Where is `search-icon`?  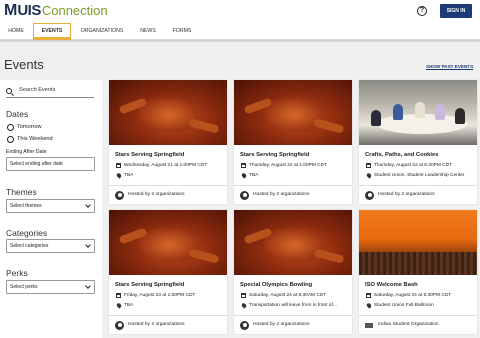 search-icon is located at coordinates (9, 91).